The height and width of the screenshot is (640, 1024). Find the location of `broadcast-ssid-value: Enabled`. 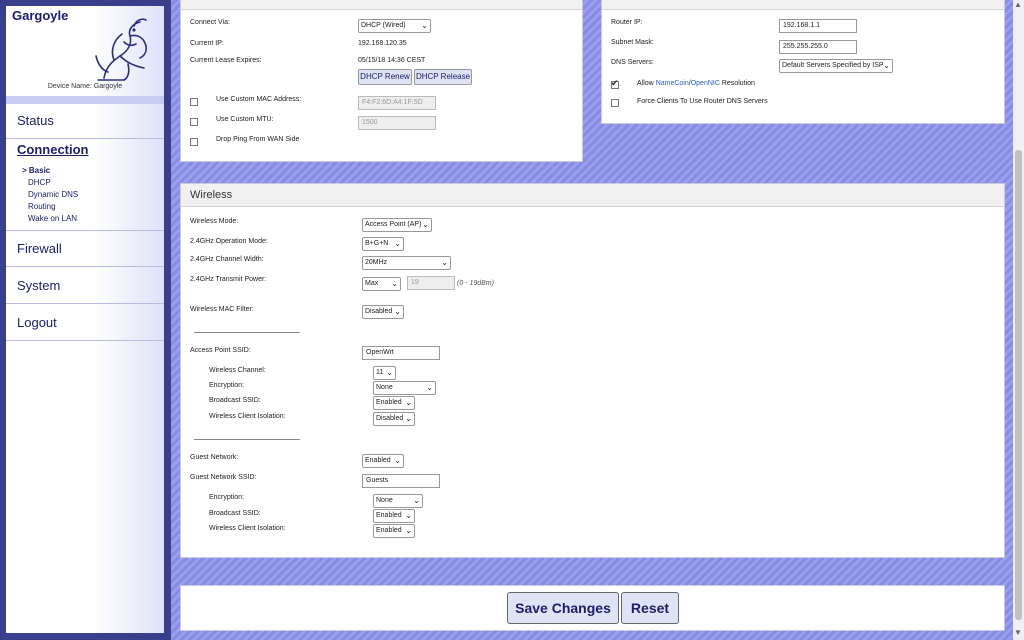

broadcast-ssid-value: Enabled is located at coordinates (389, 402).